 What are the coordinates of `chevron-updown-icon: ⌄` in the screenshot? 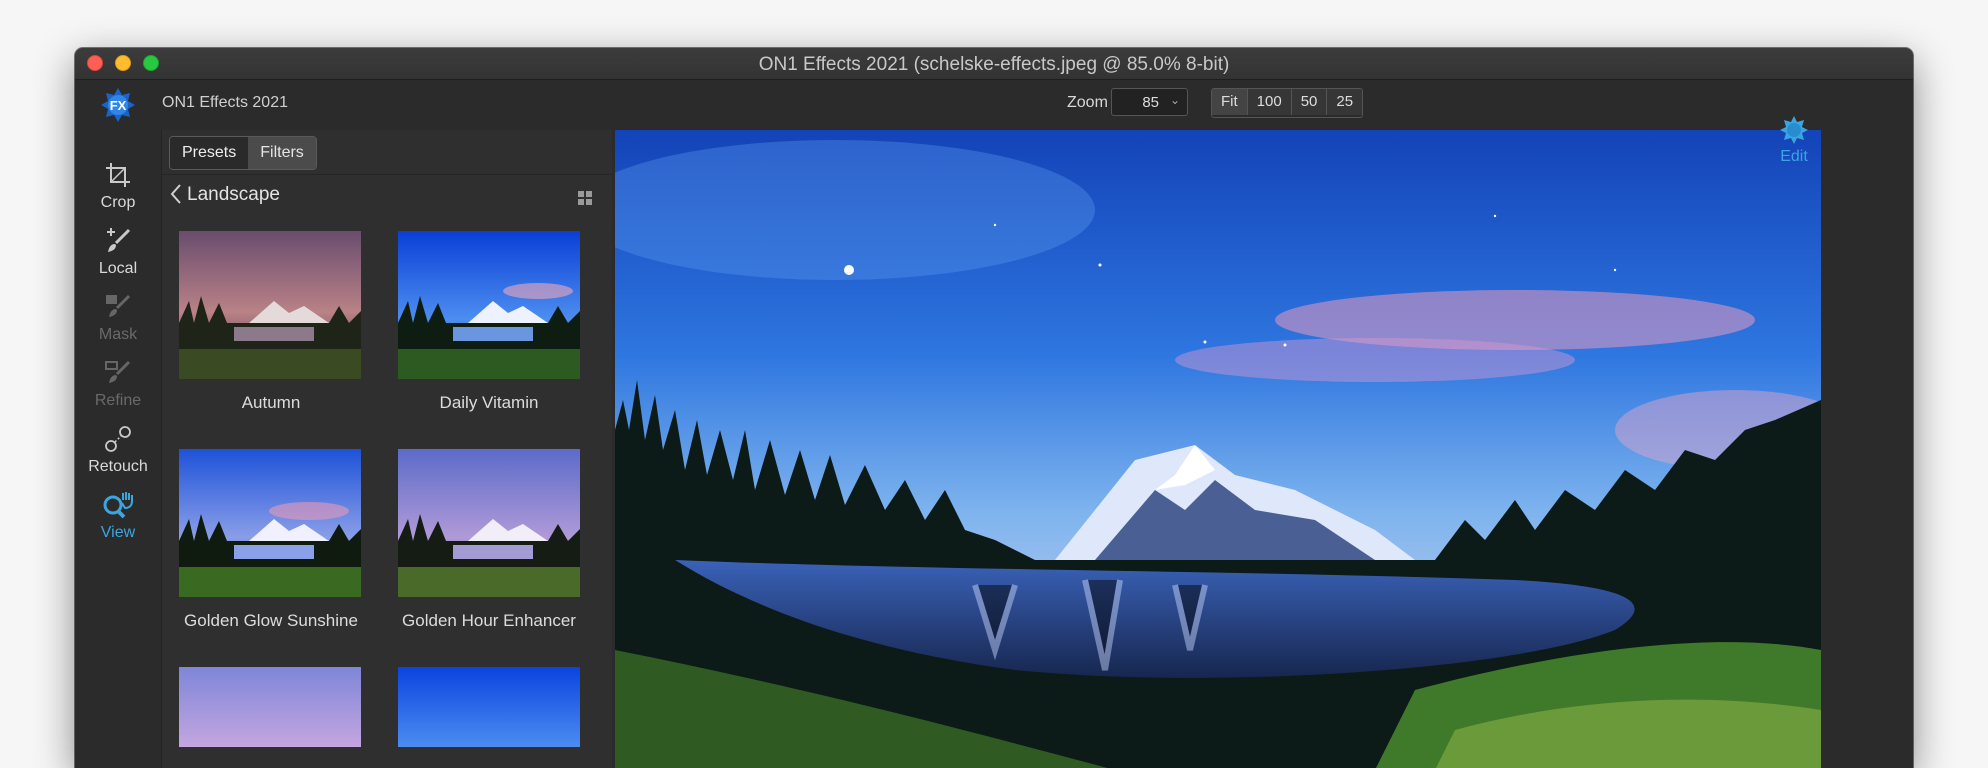 It's located at (1174, 100).